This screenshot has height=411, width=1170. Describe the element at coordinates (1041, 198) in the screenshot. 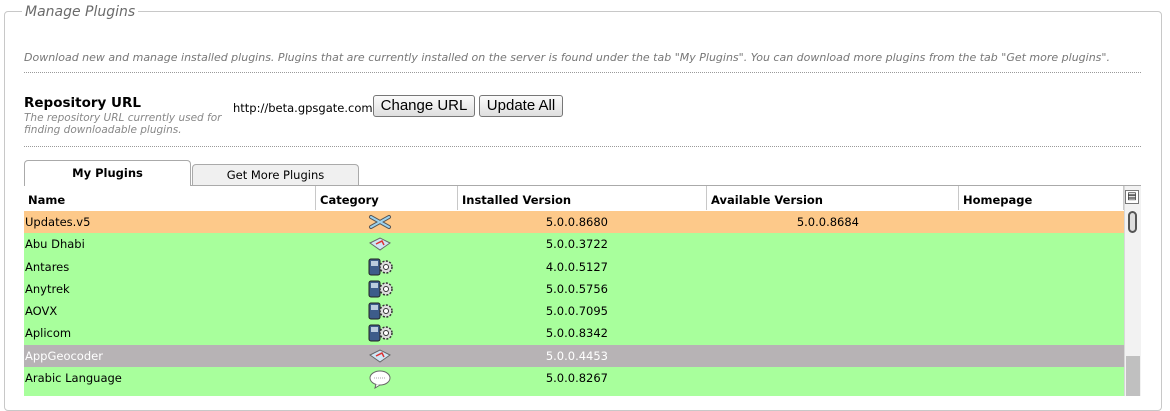

I see `column-header-homepage: Homepage` at that location.